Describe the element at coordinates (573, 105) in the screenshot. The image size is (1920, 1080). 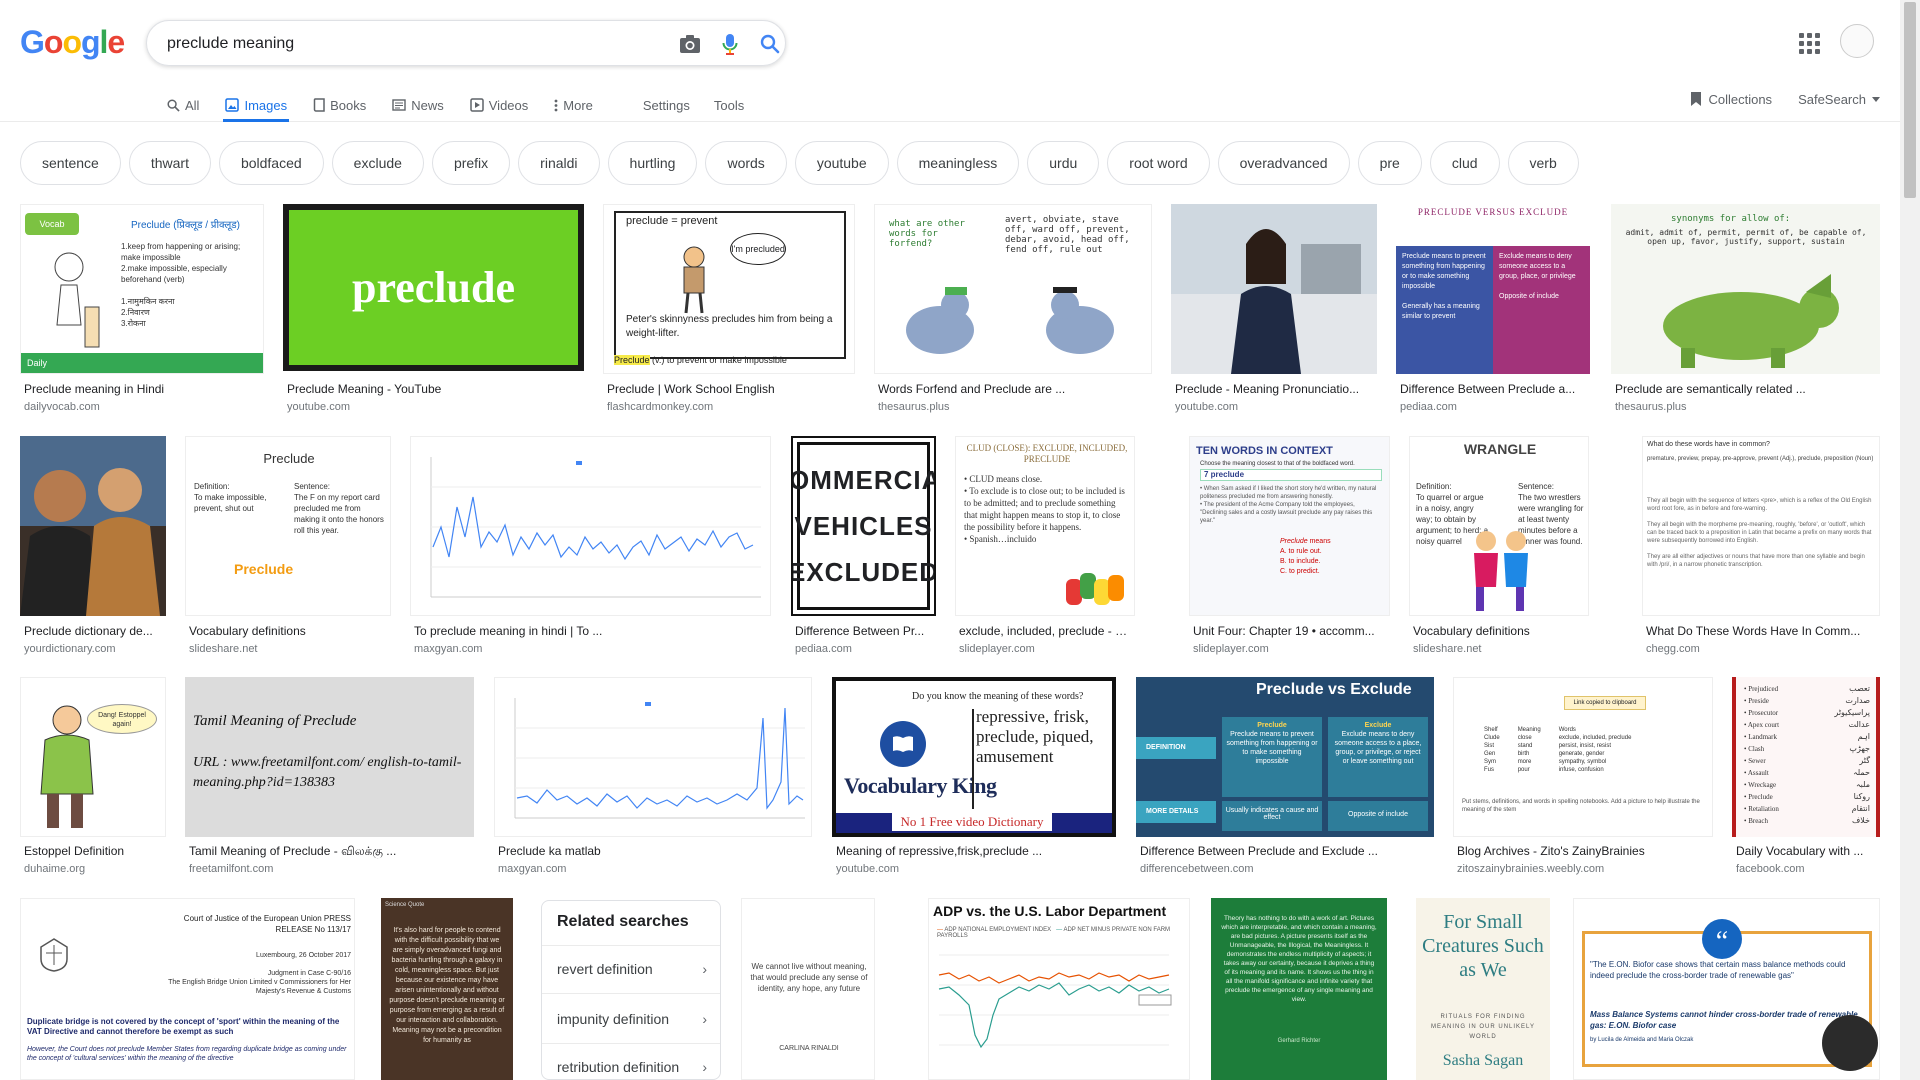
I see `tab-more: More` at that location.